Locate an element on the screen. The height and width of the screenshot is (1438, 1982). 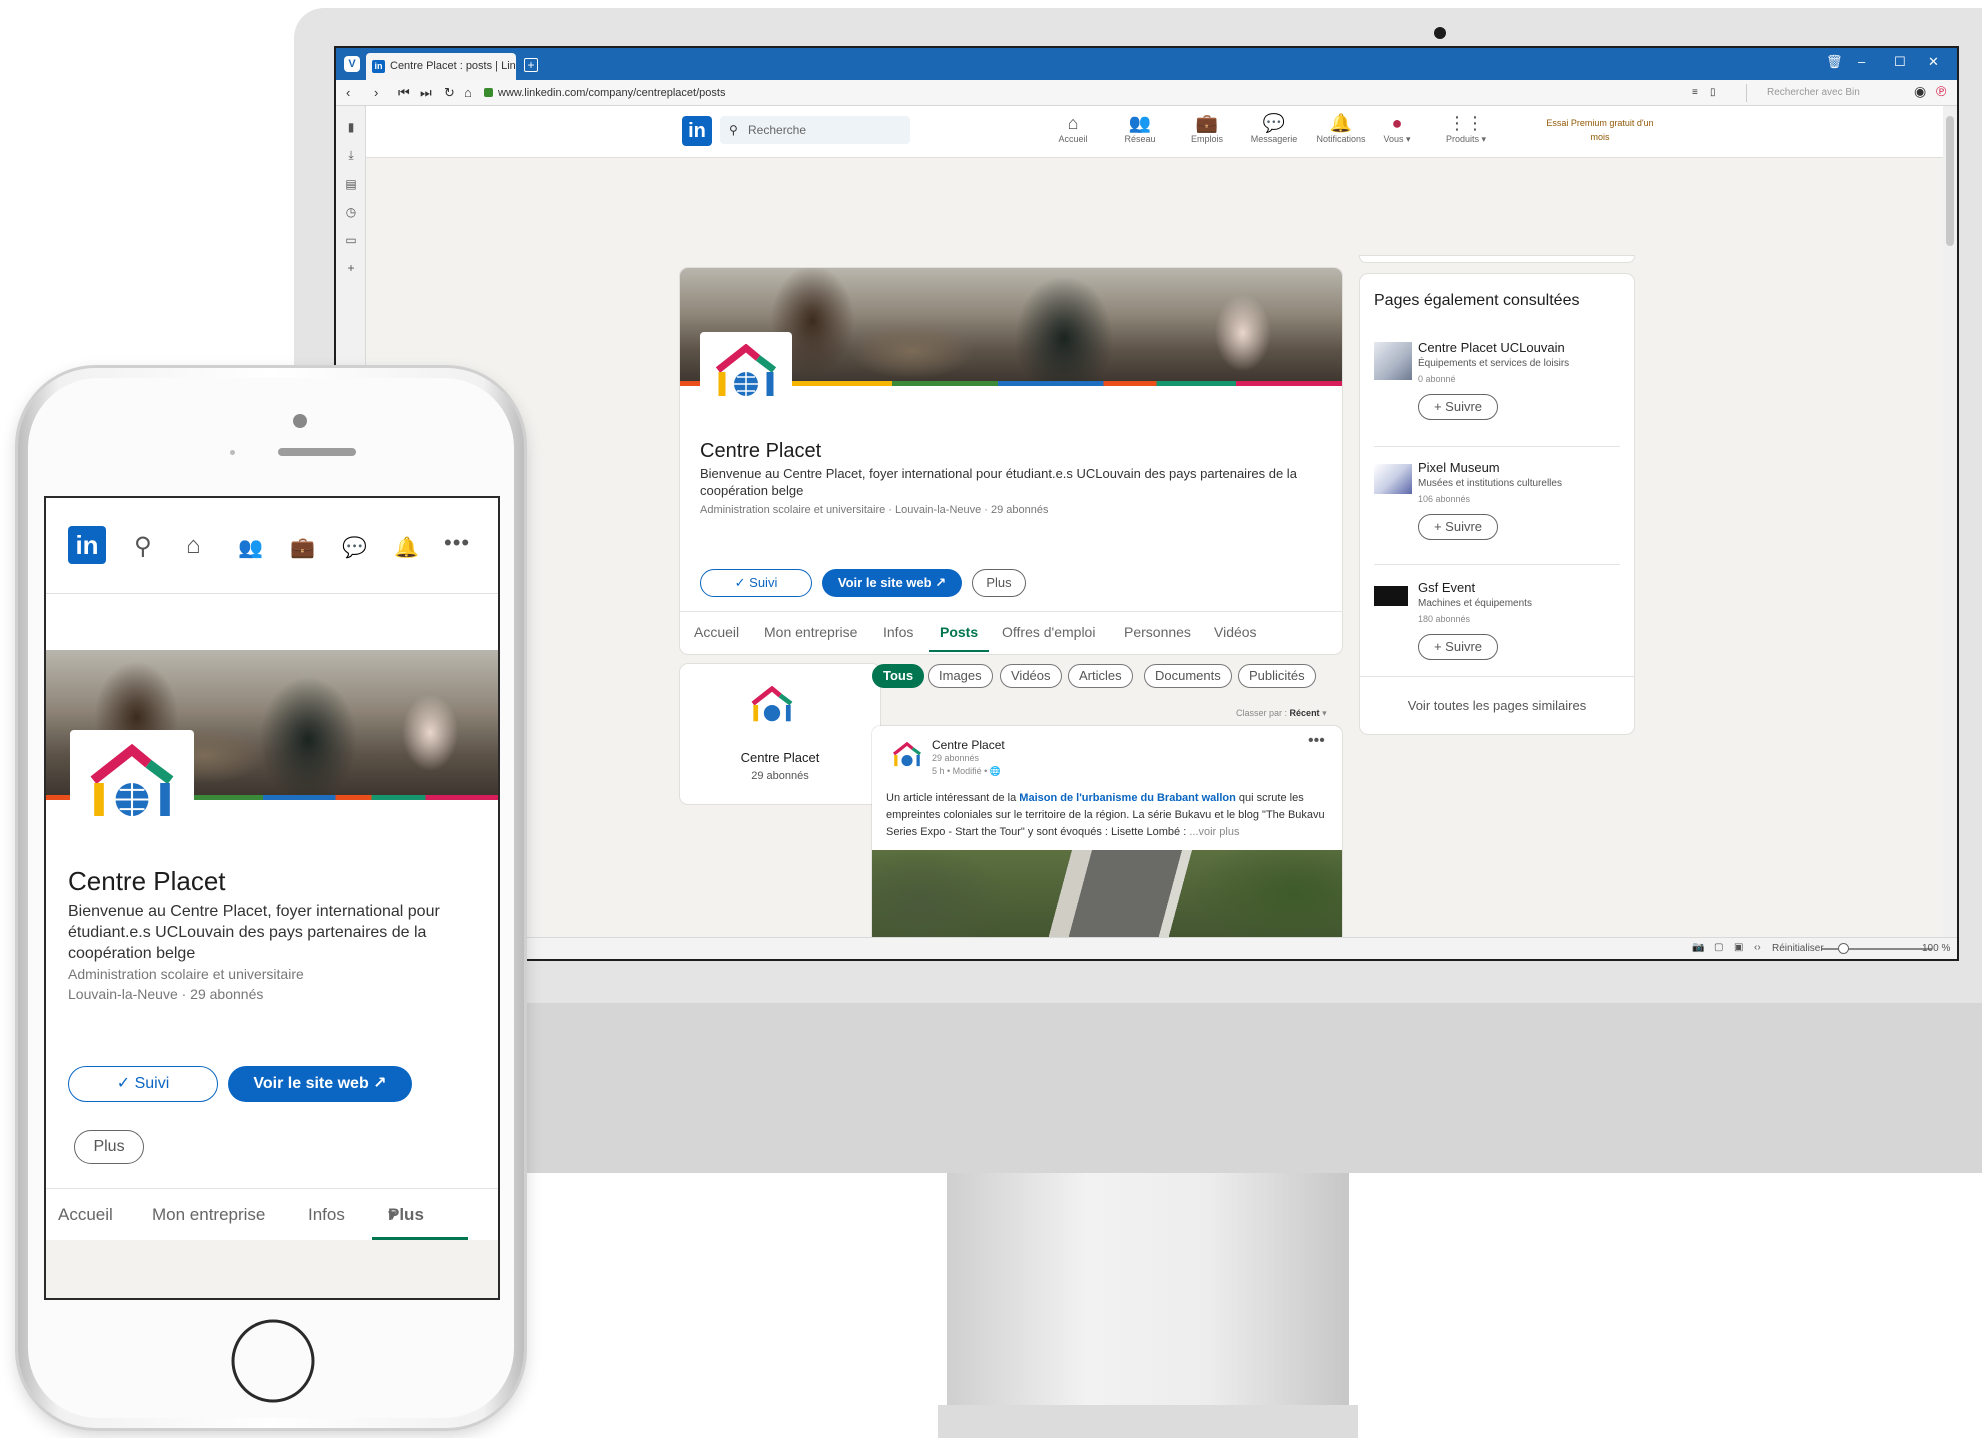
people-icon: 👥 is located at coordinates (250, 547).